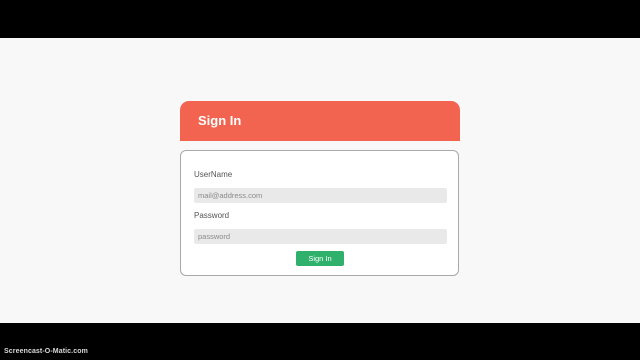 The width and height of the screenshot is (640, 360). Describe the element at coordinates (320, 19) in the screenshot. I see `top-letterbox` at that location.